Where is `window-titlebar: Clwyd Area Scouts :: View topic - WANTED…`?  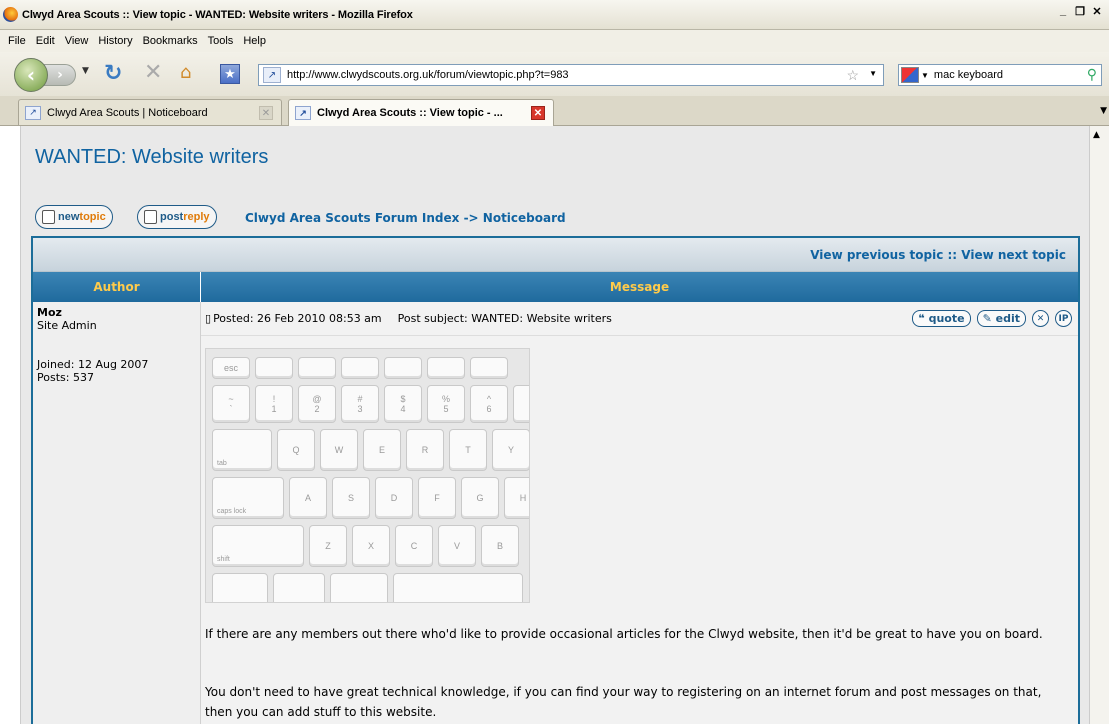 window-titlebar: Clwyd Area Scouts :: View topic - WANTED… is located at coordinates (554, 15).